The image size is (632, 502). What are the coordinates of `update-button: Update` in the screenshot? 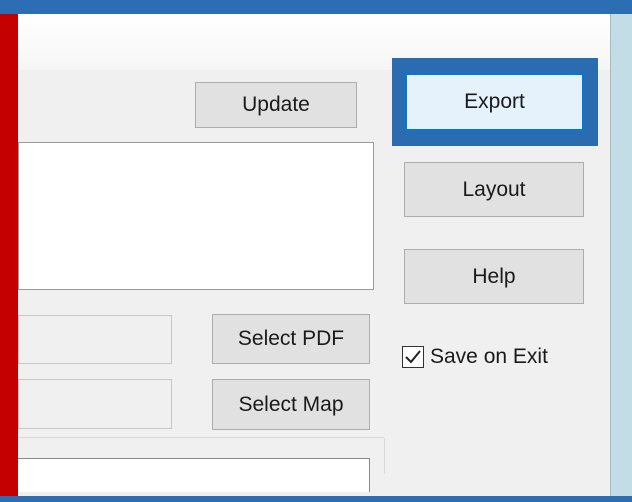 It's located at (276, 105).